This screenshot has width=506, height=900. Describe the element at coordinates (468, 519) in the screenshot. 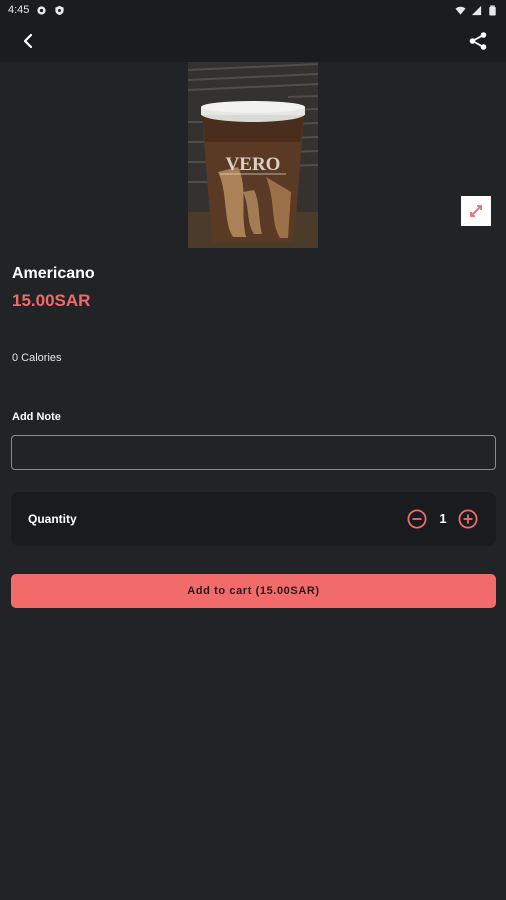

I see `plus-circle-icon` at that location.